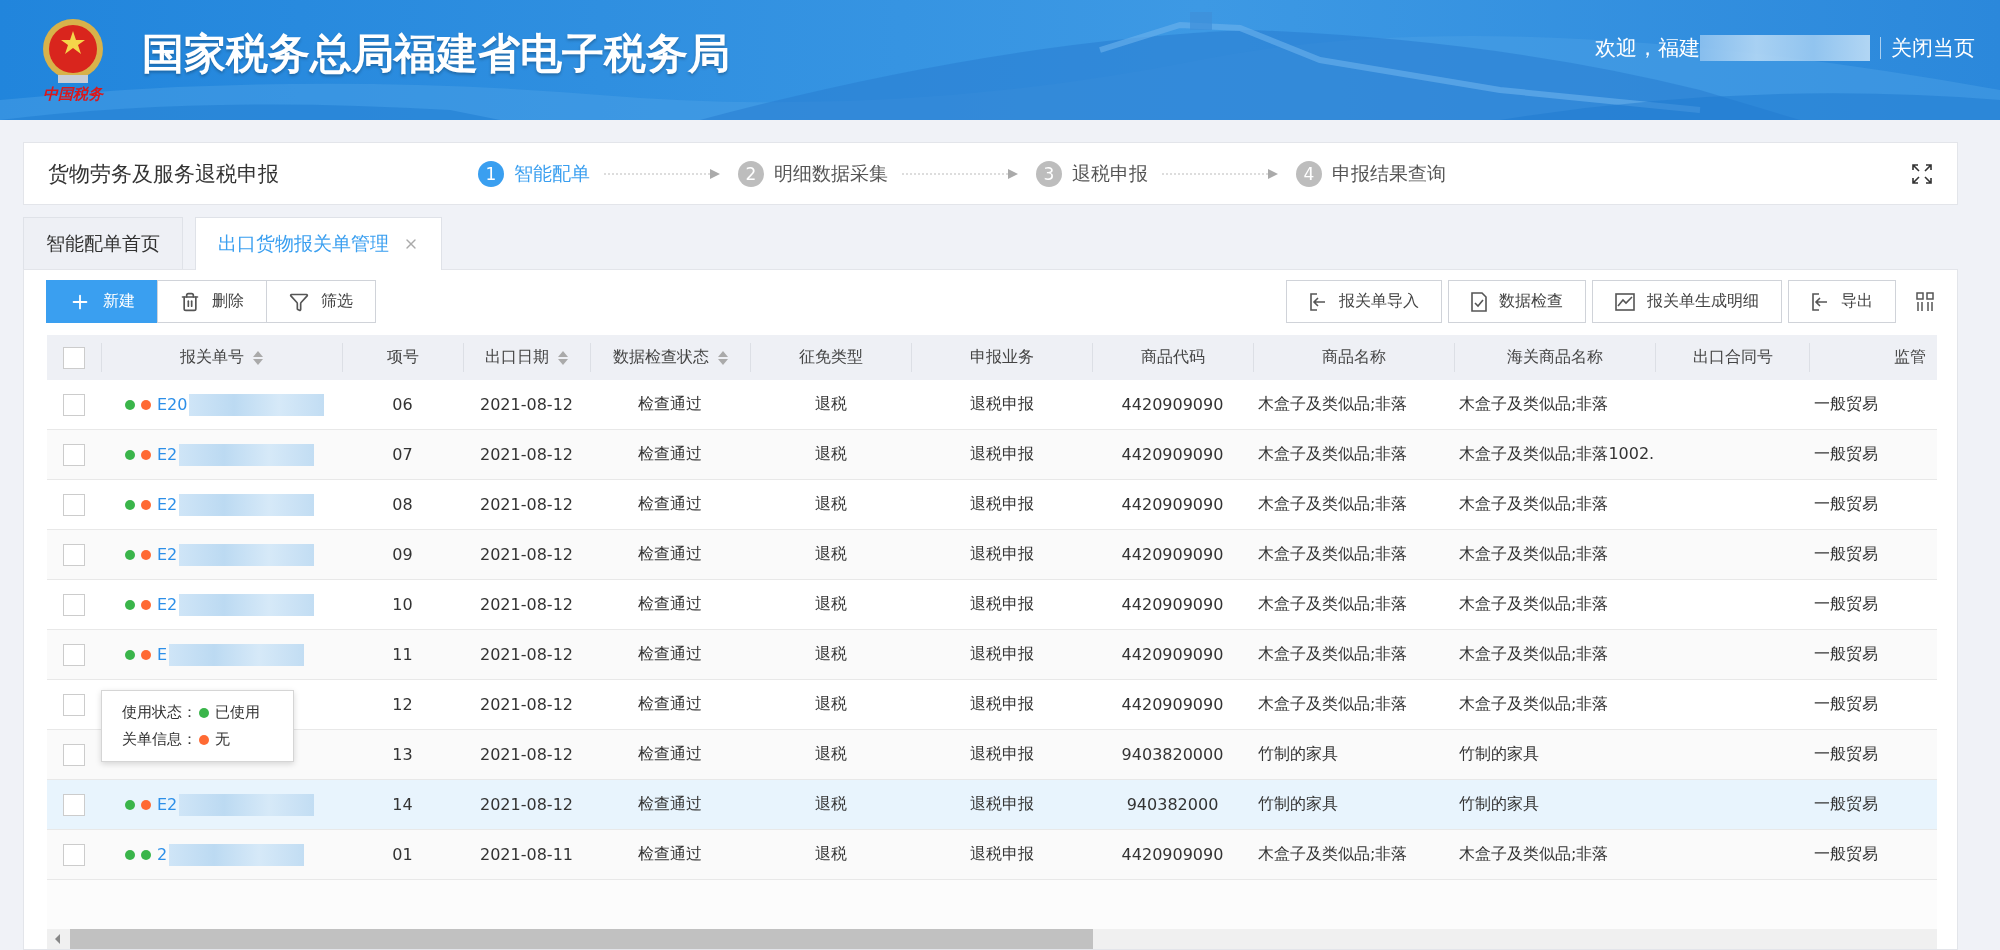 The width and height of the screenshot is (2000, 950). What do you see at coordinates (212, 301) in the screenshot?
I see `toolbar-button: 删除` at bounding box center [212, 301].